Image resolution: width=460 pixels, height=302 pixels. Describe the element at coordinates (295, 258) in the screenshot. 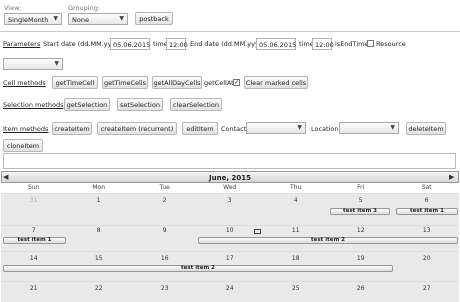

I see `day-cell: 18` at that location.